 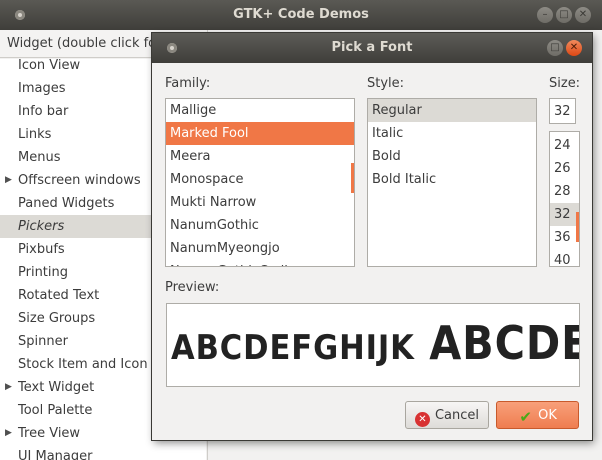 What do you see at coordinates (57, 318) in the screenshot?
I see `demo-list-item-label: Size Groups` at bounding box center [57, 318].